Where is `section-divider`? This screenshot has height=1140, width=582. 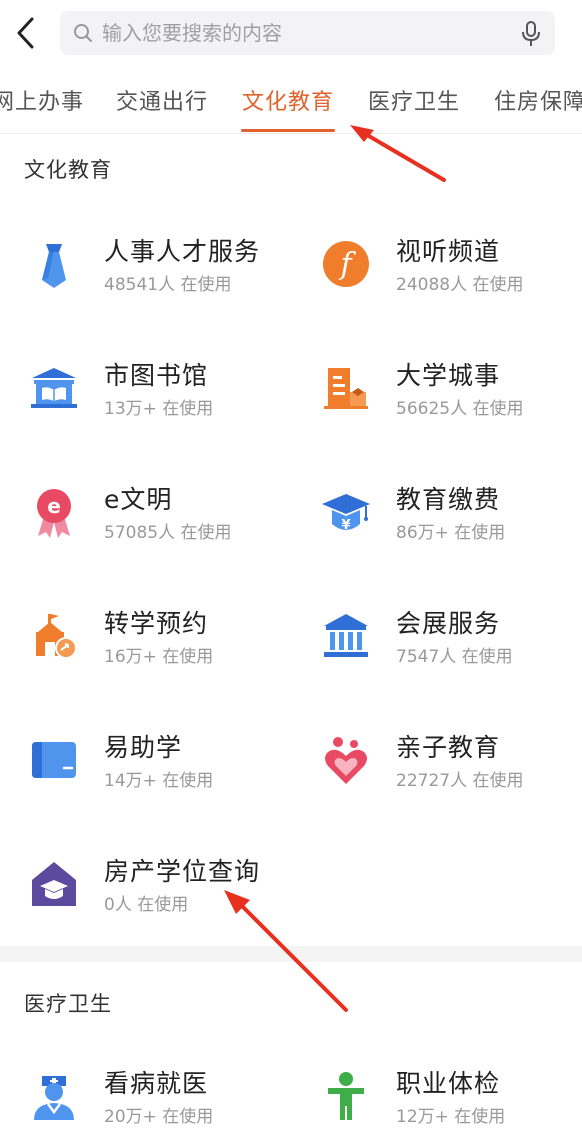
section-divider is located at coordinates (291, 954).